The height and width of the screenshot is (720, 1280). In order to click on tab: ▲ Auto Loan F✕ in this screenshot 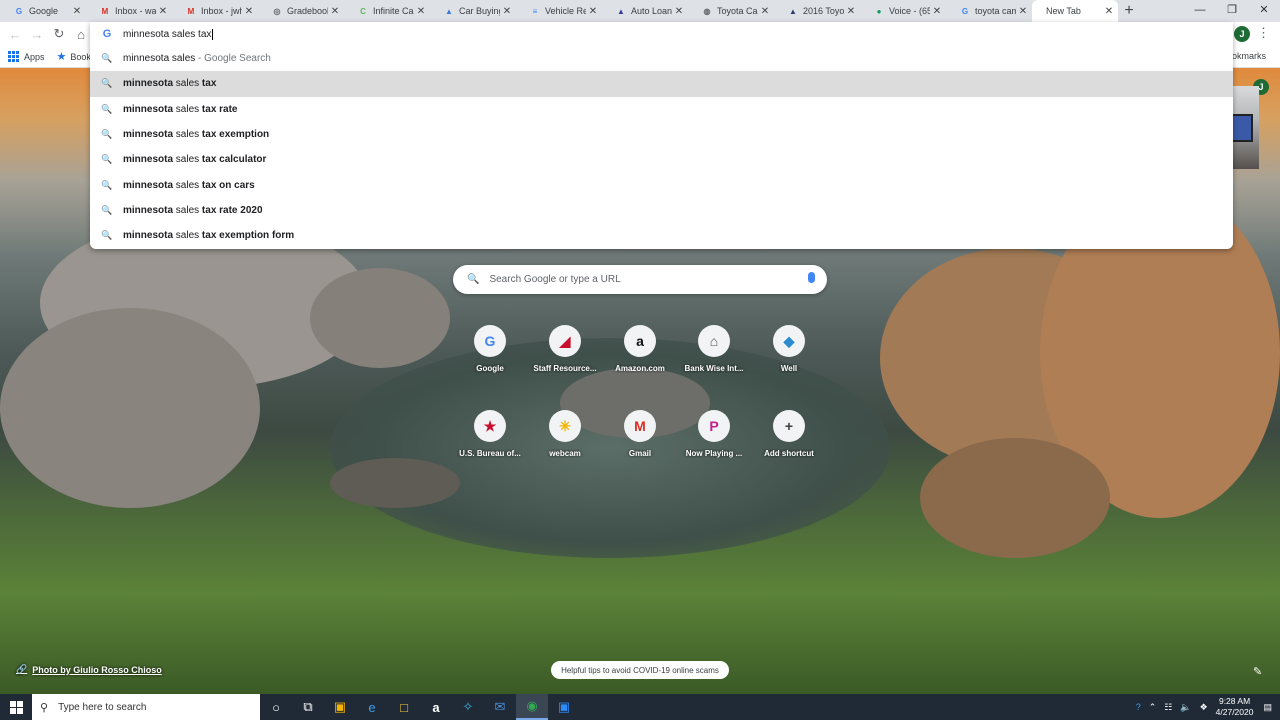, I will do `click(645, 11)`.